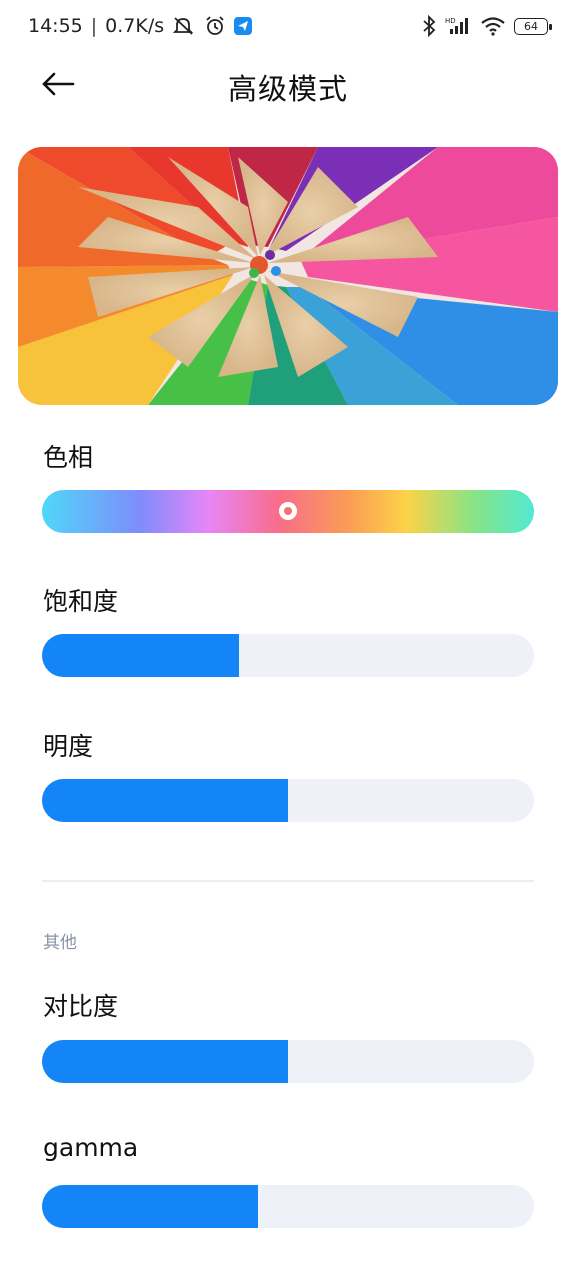 The image size is (576, 1280). Describe the element at coordinates (91, 1147) in the screenshot. I see `gamma-label: gamma` at that location.